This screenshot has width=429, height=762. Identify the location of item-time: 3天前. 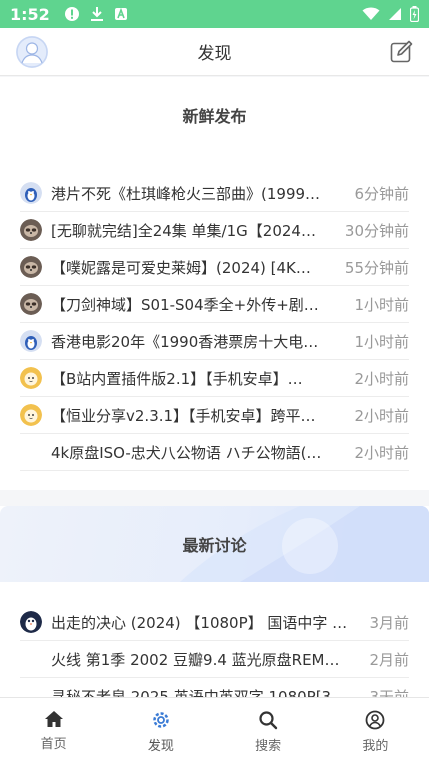
(389, 692).